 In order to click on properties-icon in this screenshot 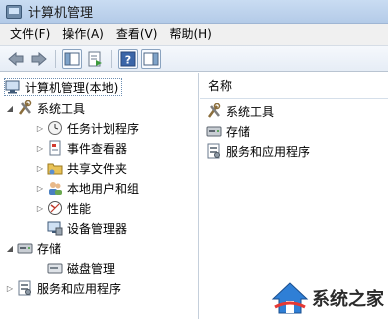, I will do `click(95, 58)`.